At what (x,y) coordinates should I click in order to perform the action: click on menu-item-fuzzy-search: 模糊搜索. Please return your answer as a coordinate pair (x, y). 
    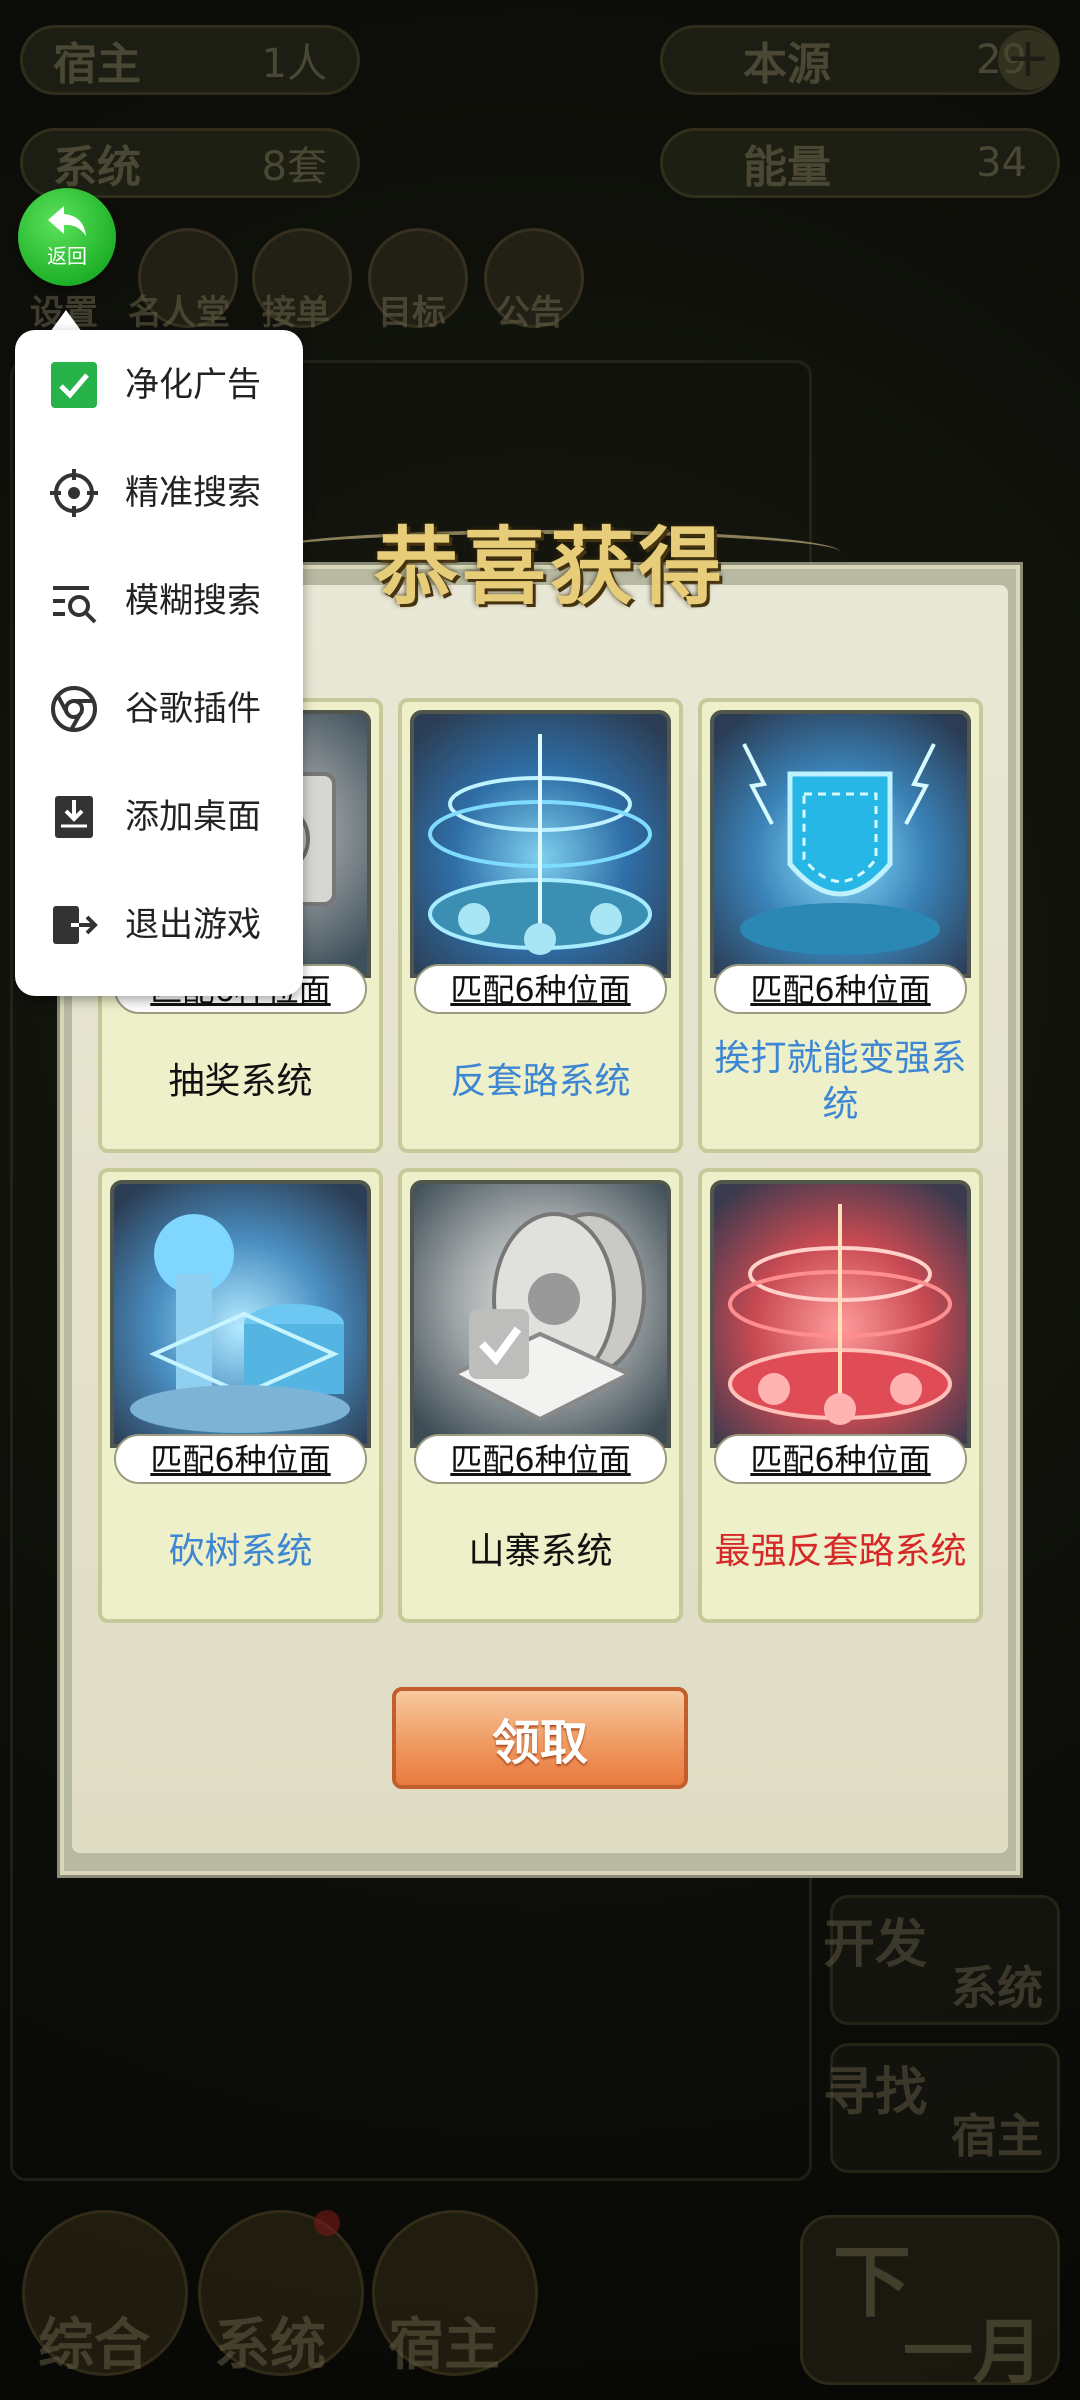
    Looking at the image, I should click on (159, 600).